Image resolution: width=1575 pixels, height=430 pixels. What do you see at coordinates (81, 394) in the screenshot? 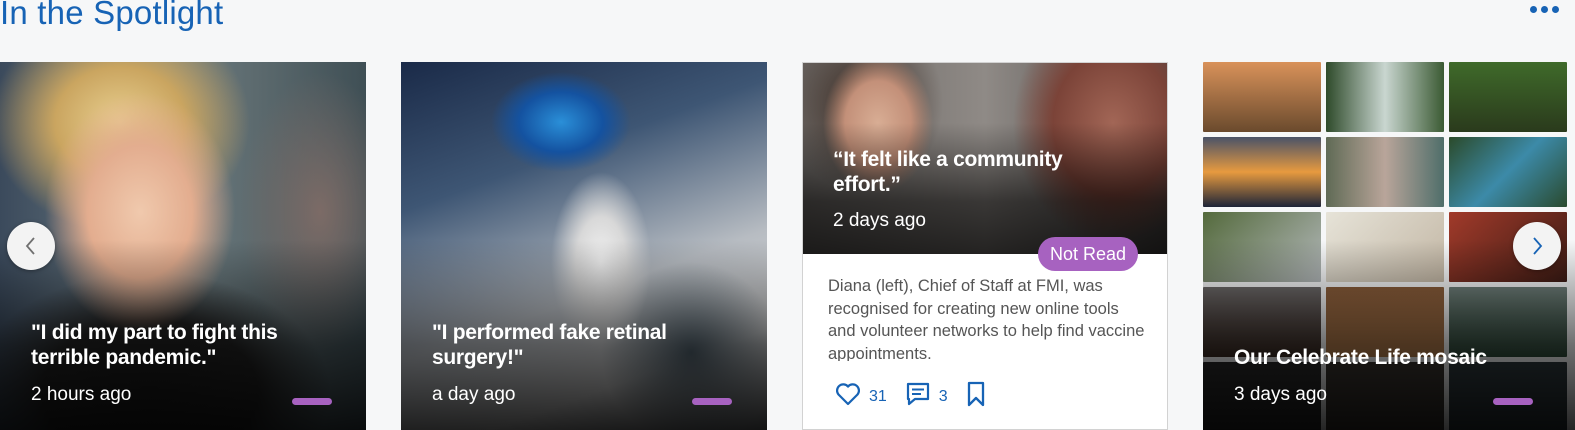
I see `card-timestamp: 2 hours ago` at bounding box center [81, 394].